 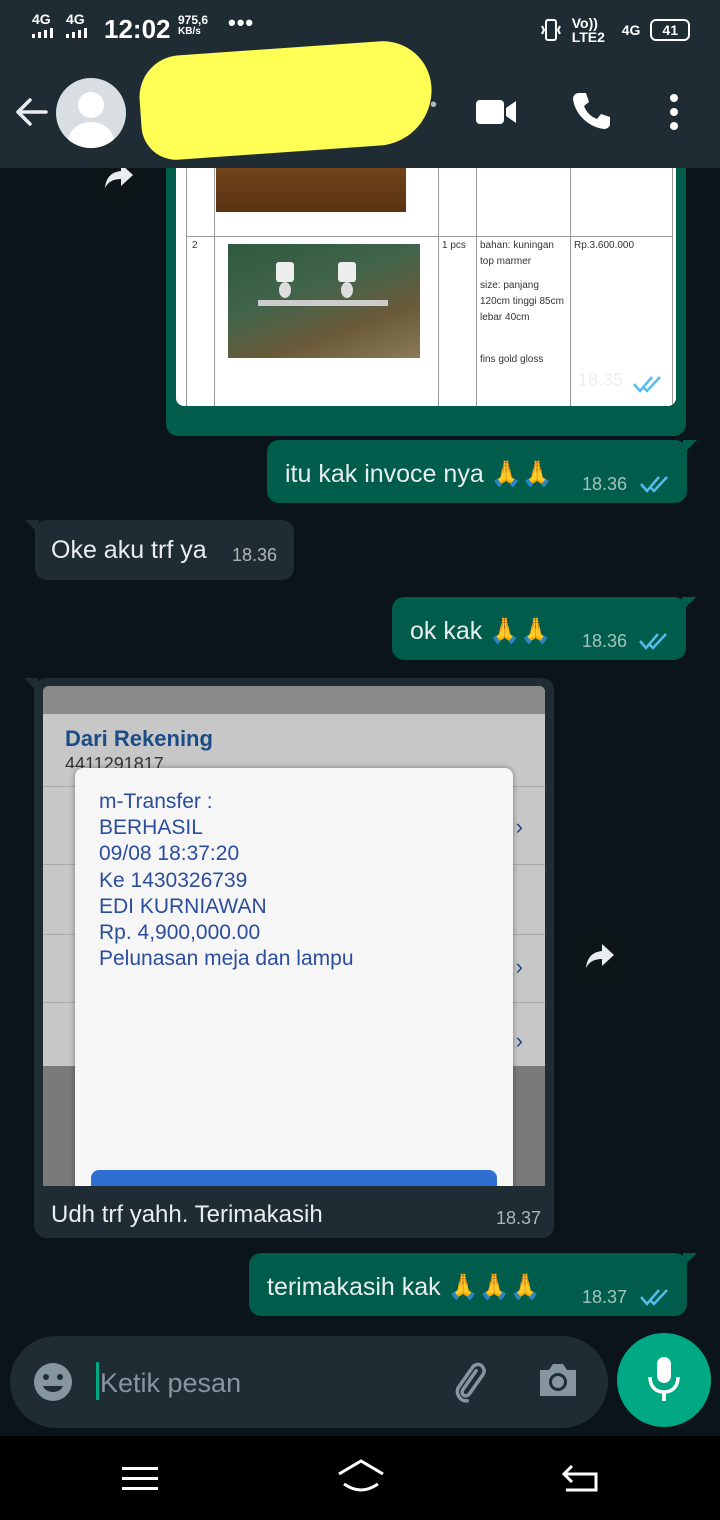 I want to click on popup-line: EDI KURNIAWAN, so click(x=183, y=906).